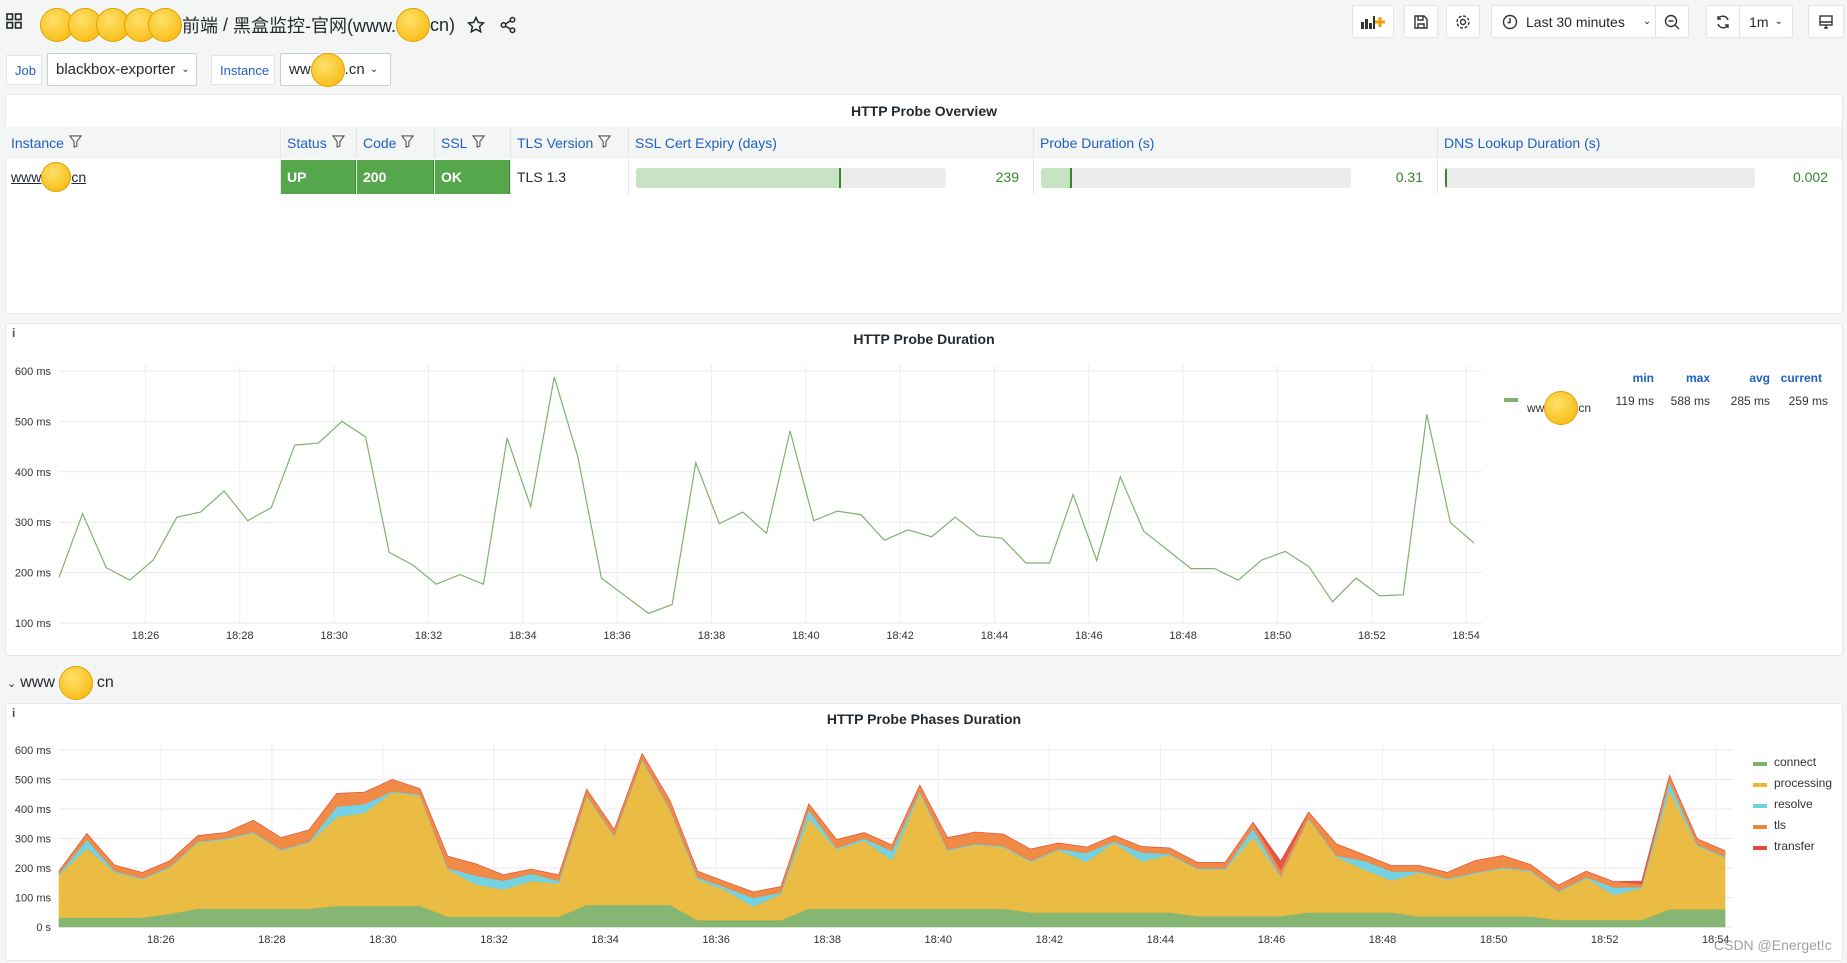 This screenshot has height=963, width=1847. What do you see at coordinates (1723, 21) in the screenshot?
I see `refresh-button` at bounding box center [1723, 21].